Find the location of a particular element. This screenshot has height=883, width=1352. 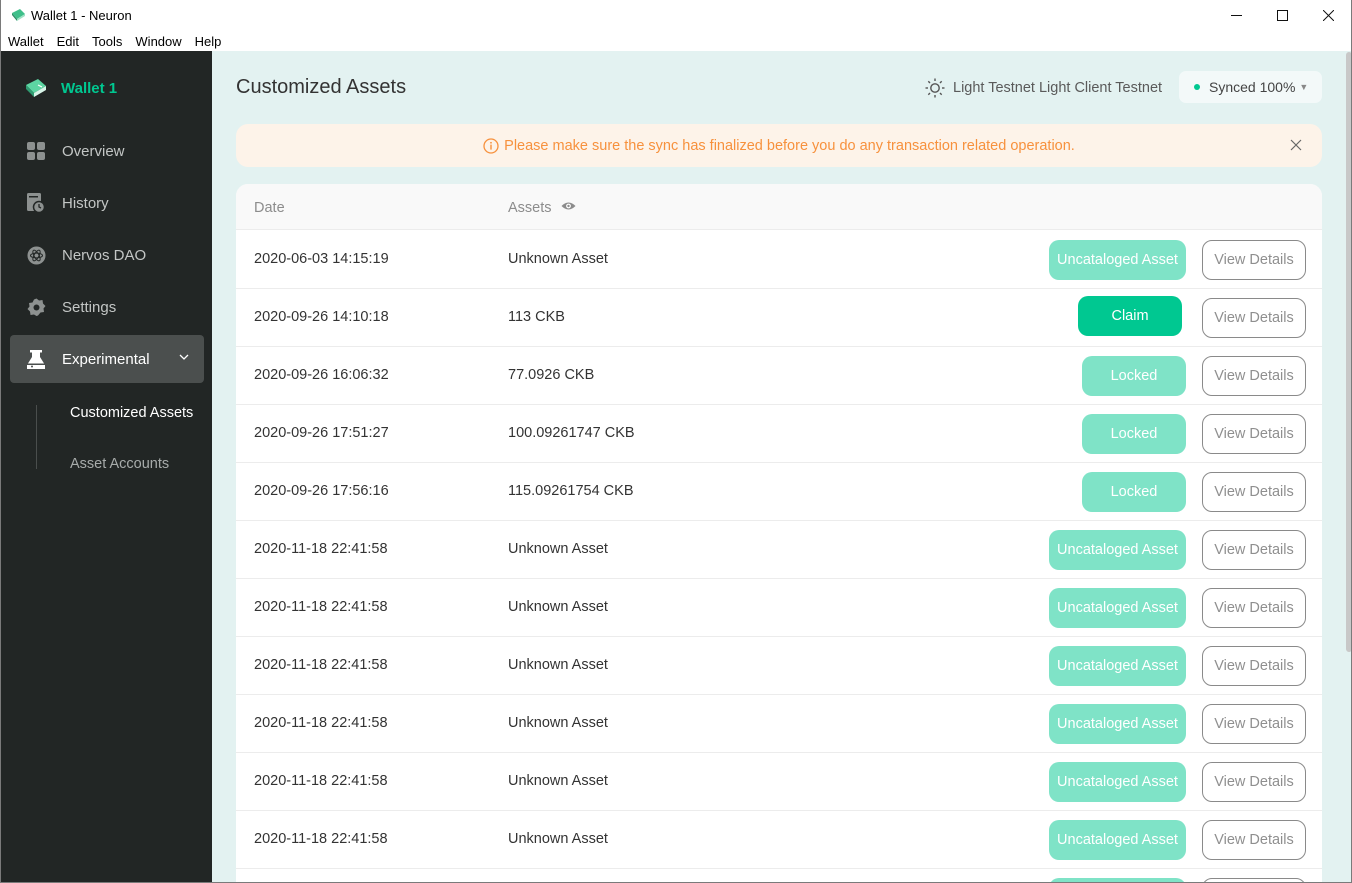

maximize-button is located at coordinates (1282, 15).